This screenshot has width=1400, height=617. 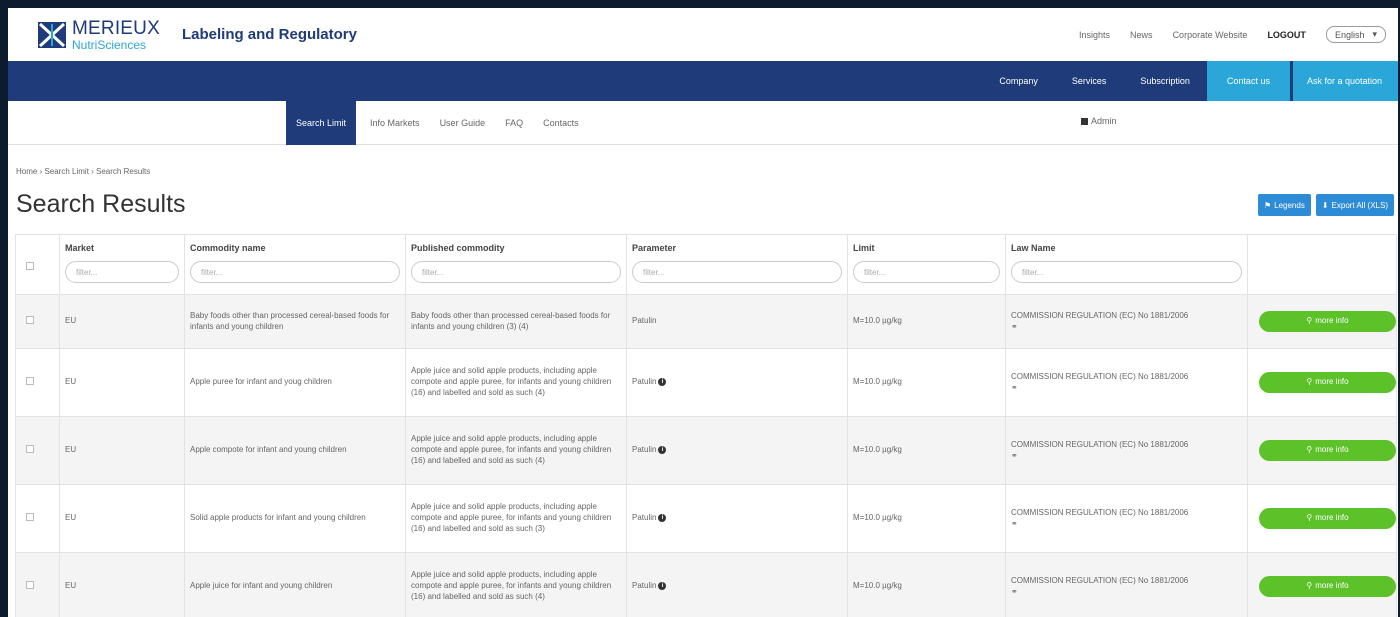 What do you see at coordinates (1018, 81) in the screenshot?
I see `nav-company: Company` at bounding box center [1018, 81].